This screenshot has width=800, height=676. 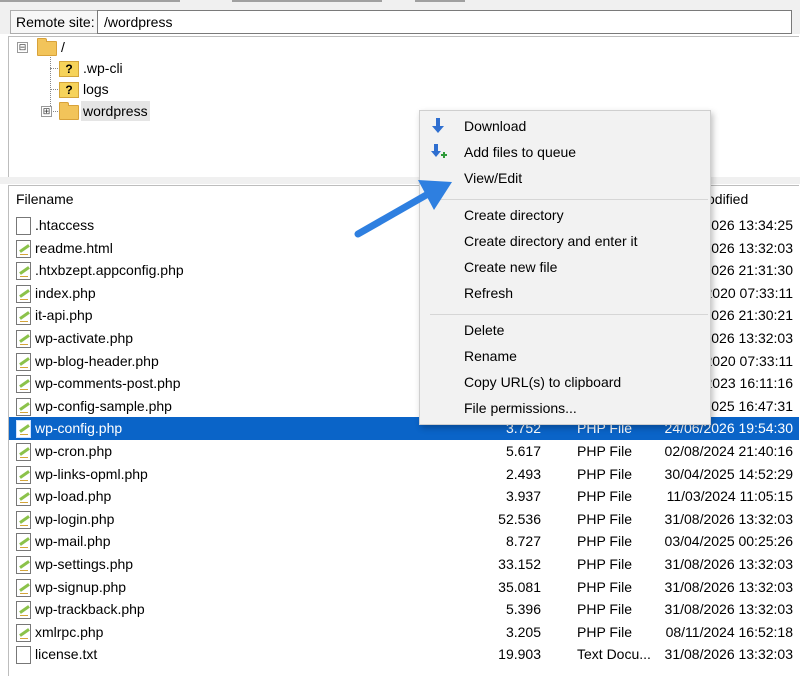 What do you see at coordinates (64, 315) in the screenshot?
I see `file-name: it-api.php` at bounding box center [64, 315].